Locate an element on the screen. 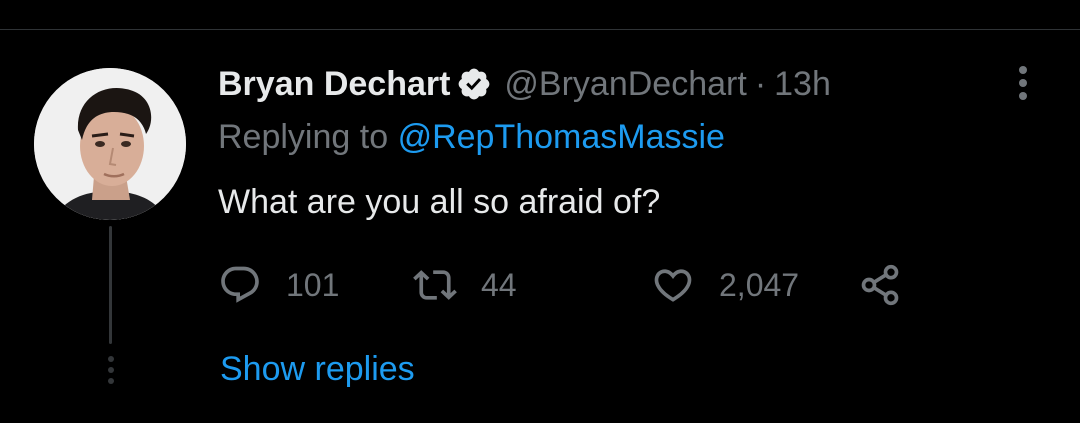 The width and height of the screenshot is (1080, 423). author-handle: @BryanDechart is located at coordinates (625, 84).